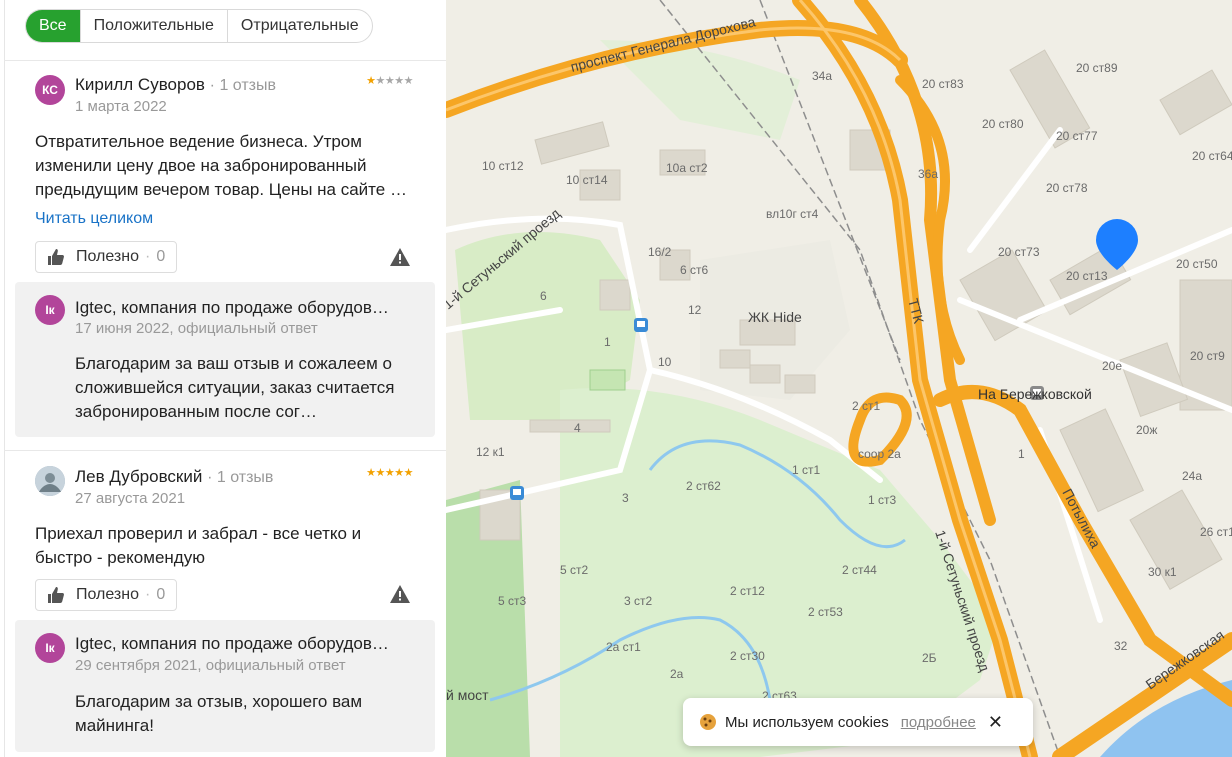 Image resolution: width=1232 pixels, height=757 pixels. What do you see at coordinates (1146, 430) in the screenshot?
I see `building-label: 20ж` at bounding box center [1146, 430].